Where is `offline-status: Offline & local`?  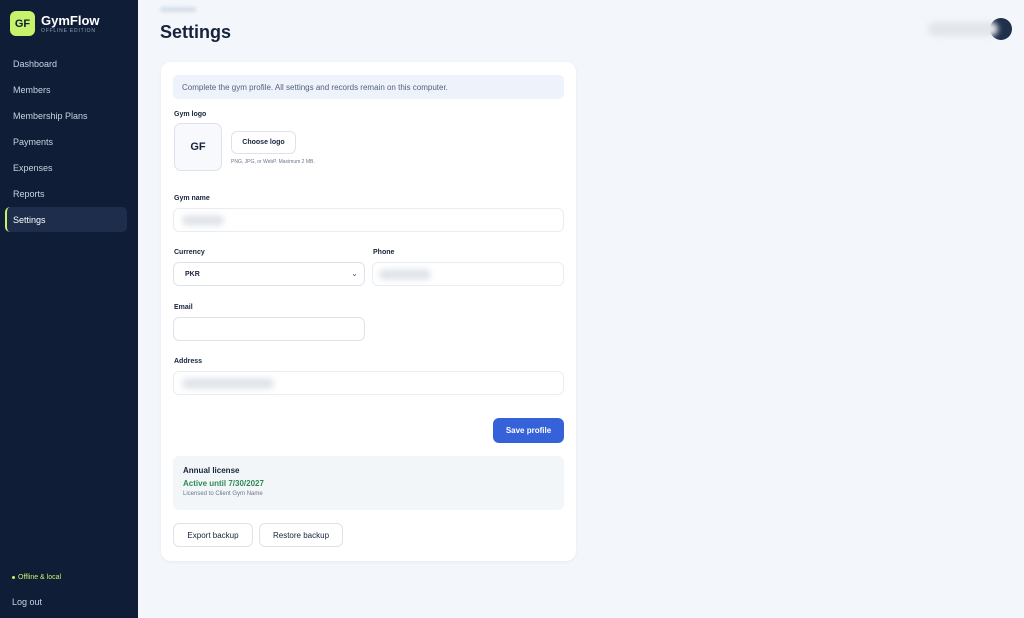
offline-status: Offline & local is located at coordinates (36, 577).